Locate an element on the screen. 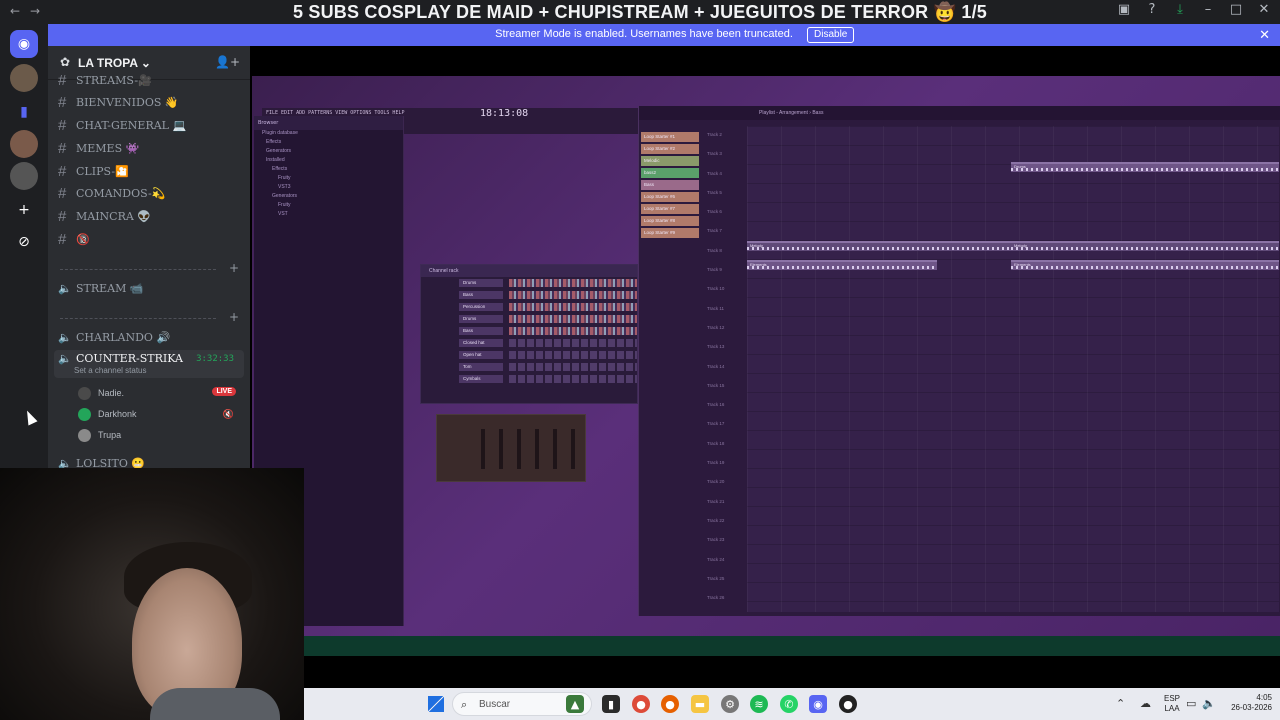  track-label: Track 12 is located at coordinates (716, 327).